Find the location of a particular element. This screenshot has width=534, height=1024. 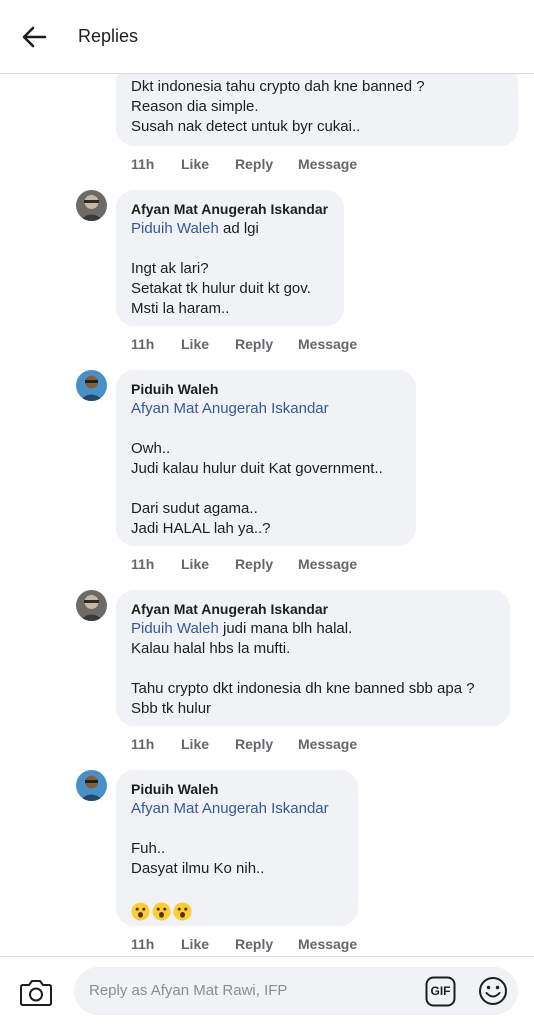

camera-button is located at coordinates (36, 993).